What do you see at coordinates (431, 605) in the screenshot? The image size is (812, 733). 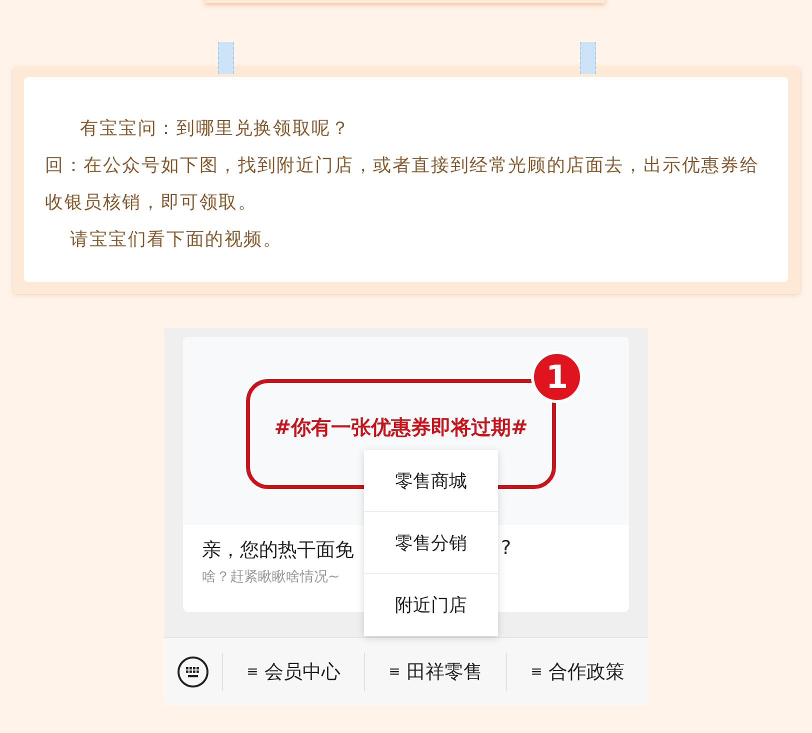 I see `menu-item: 附近门店` at bounding box center [431, 605].